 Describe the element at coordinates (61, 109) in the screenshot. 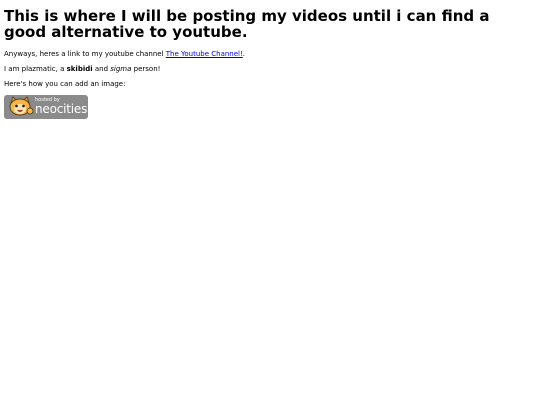

I see `badge-big-text: neocities` at that location.